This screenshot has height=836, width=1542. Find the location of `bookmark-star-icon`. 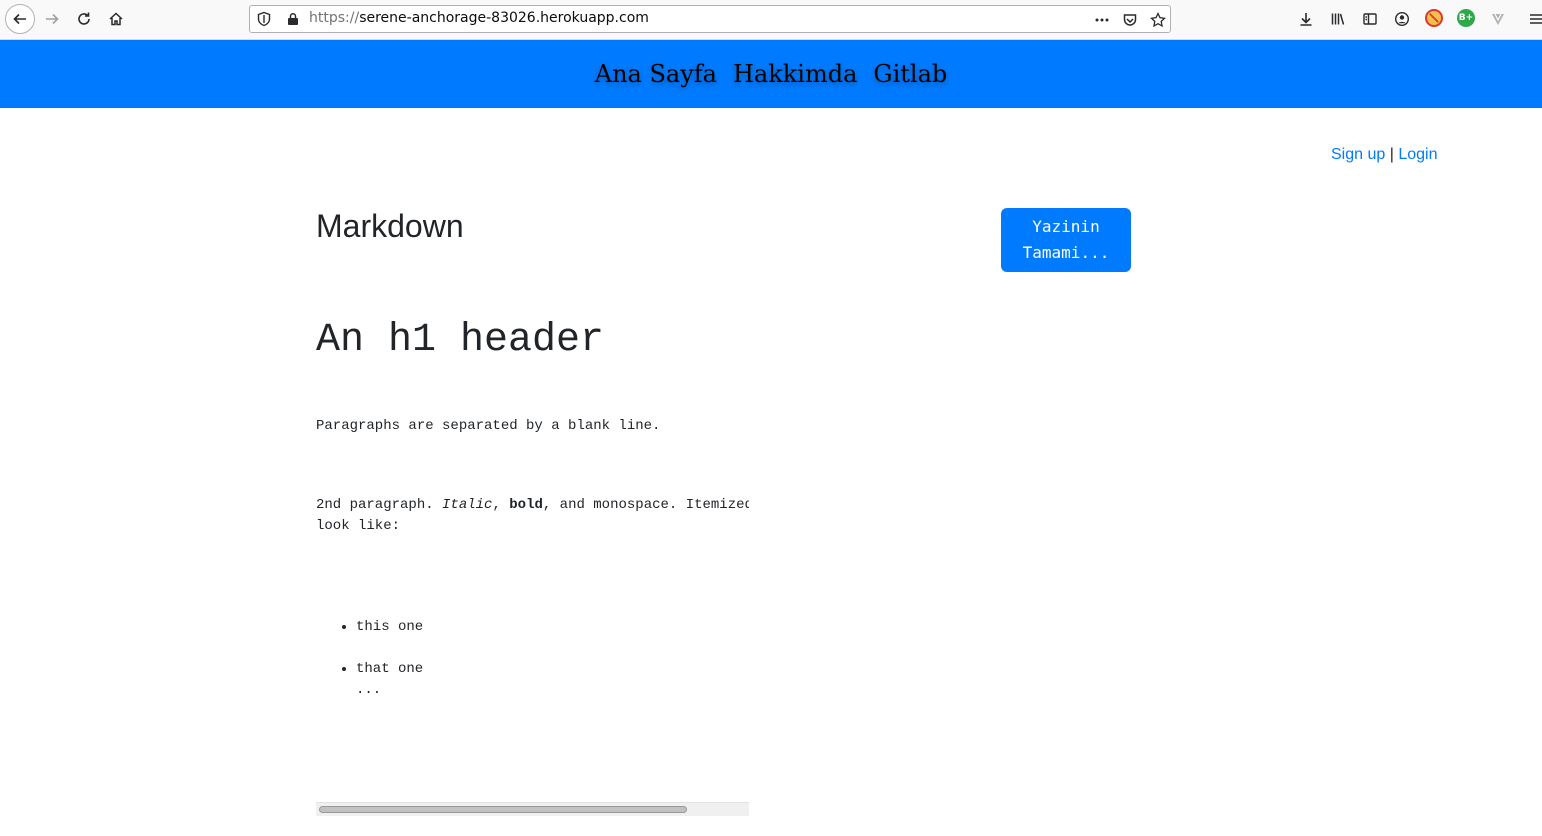

bookmark-star-icon is located at coordinates (1158, 20).